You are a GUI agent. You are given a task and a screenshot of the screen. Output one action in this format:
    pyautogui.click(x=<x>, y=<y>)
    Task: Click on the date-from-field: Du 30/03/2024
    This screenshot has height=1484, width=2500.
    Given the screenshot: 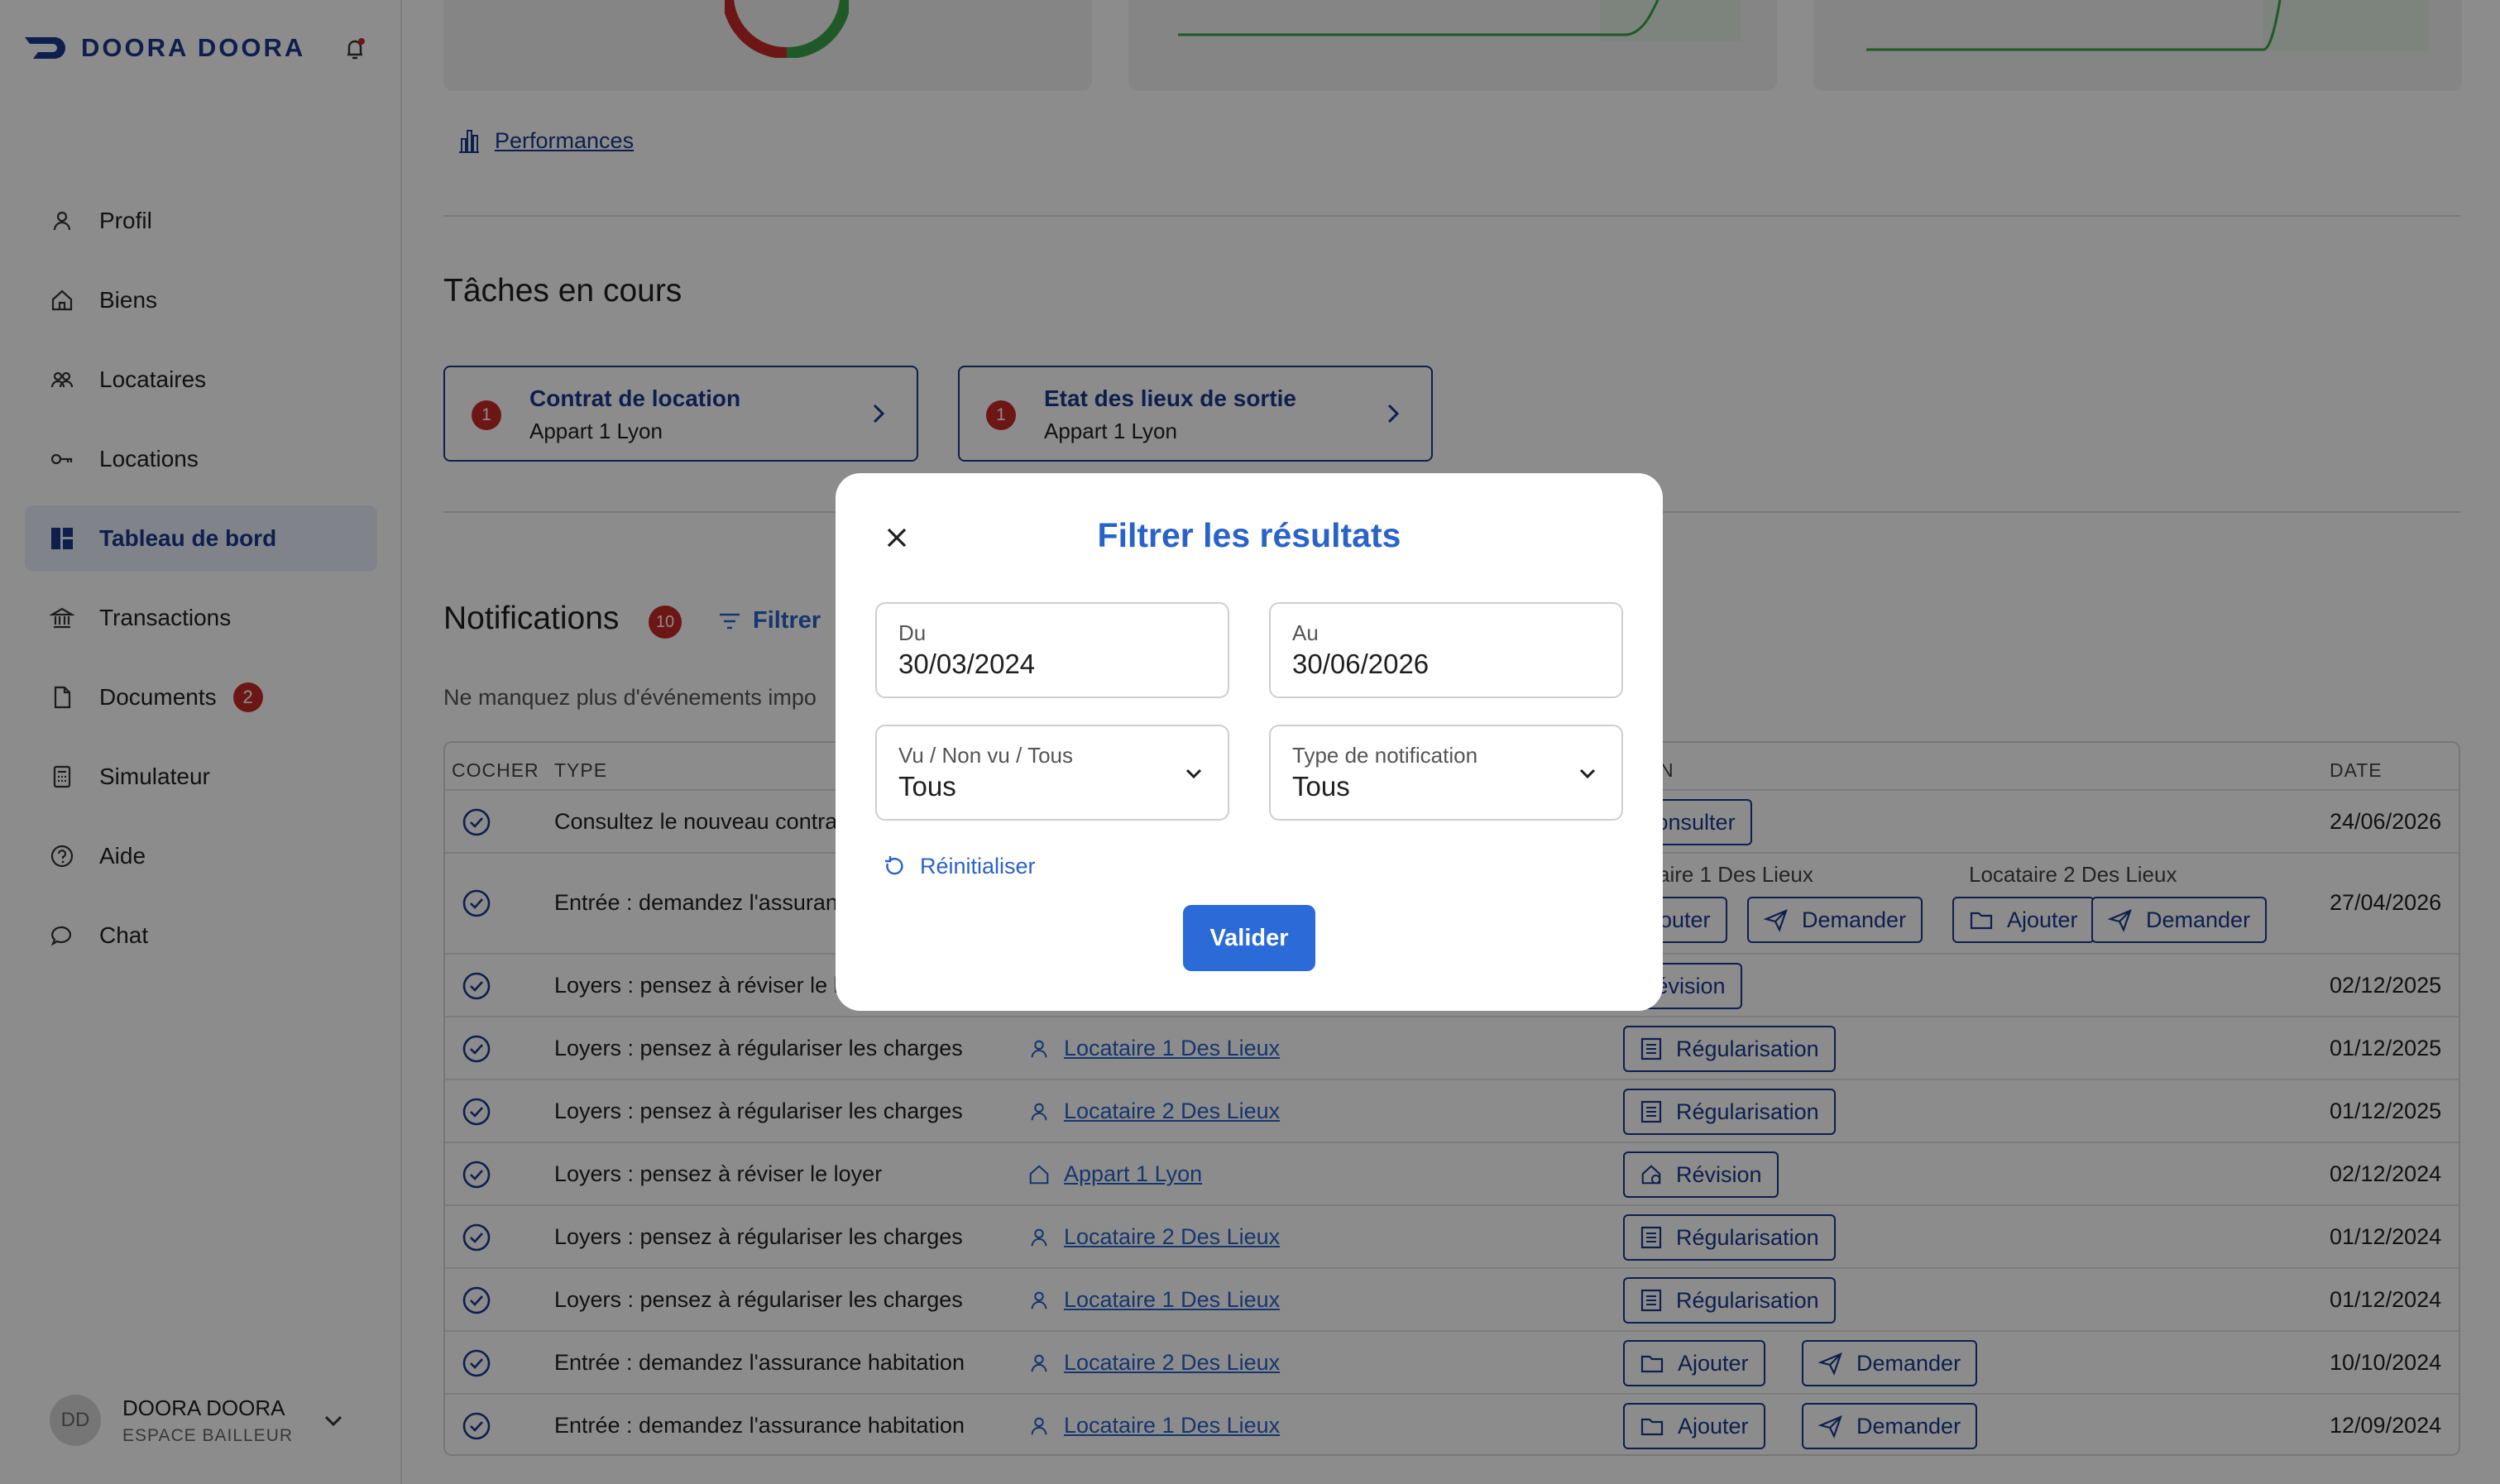 What is the action you would take?
    pyautogui.click(x=1052, y=650)
    